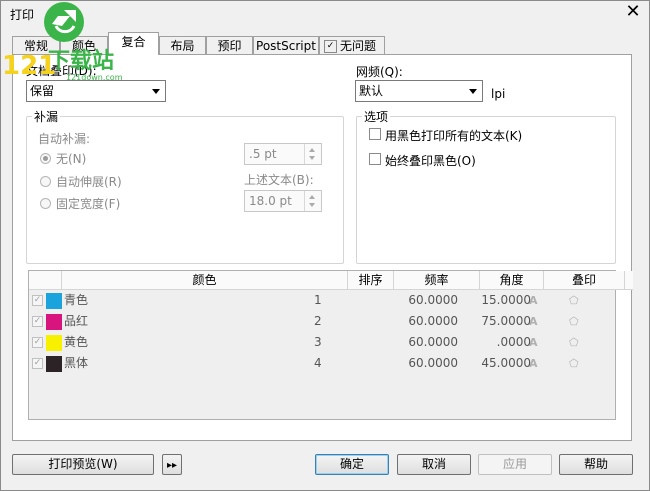 Image resolution: width=650 pixels, height=491 pixels. I want to click on angle-value: 15.0000, so click(506, 300).